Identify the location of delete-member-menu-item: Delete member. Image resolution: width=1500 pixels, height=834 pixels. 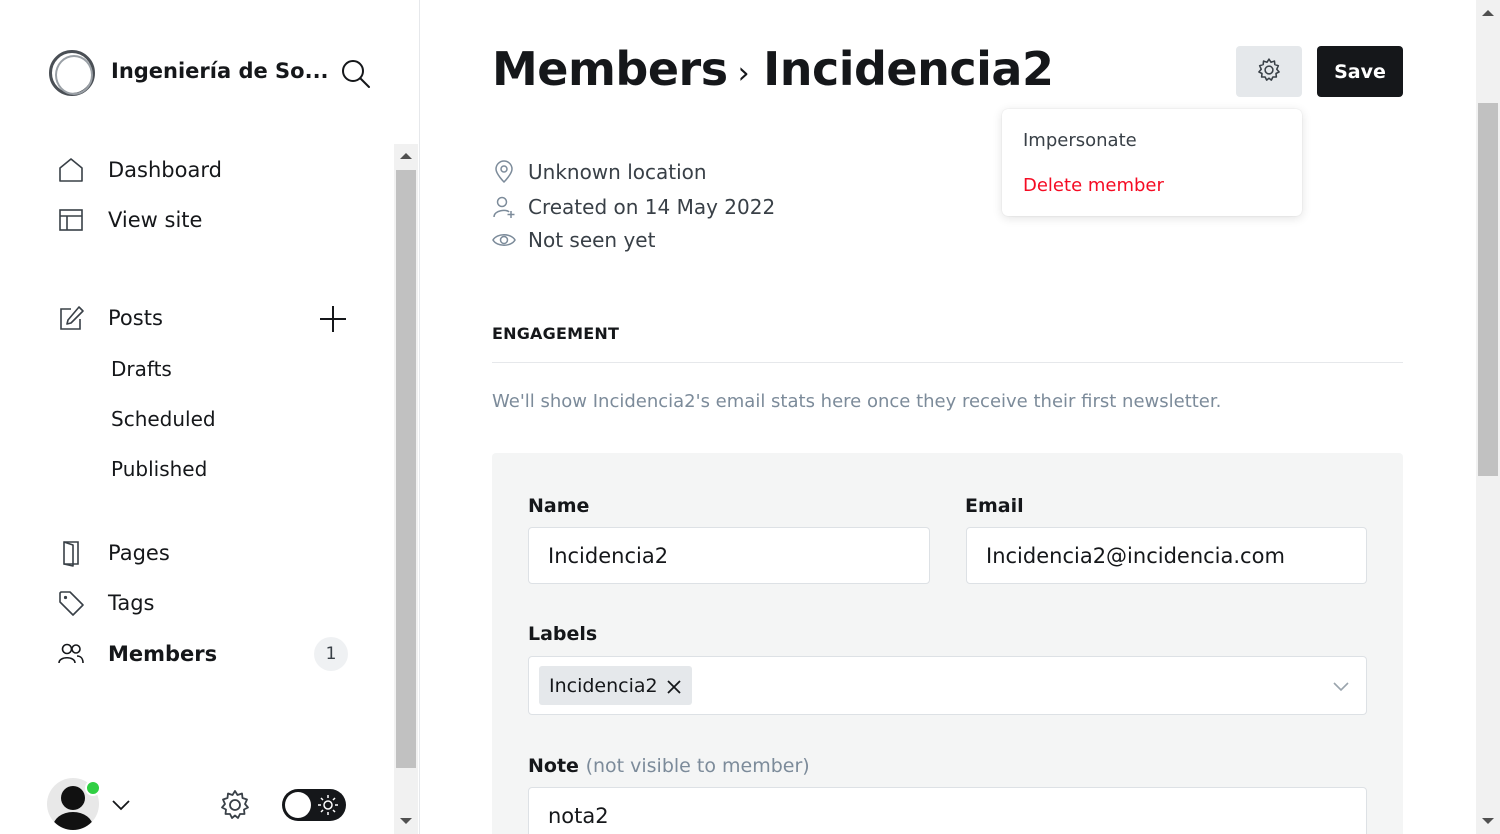
(1093, 185).